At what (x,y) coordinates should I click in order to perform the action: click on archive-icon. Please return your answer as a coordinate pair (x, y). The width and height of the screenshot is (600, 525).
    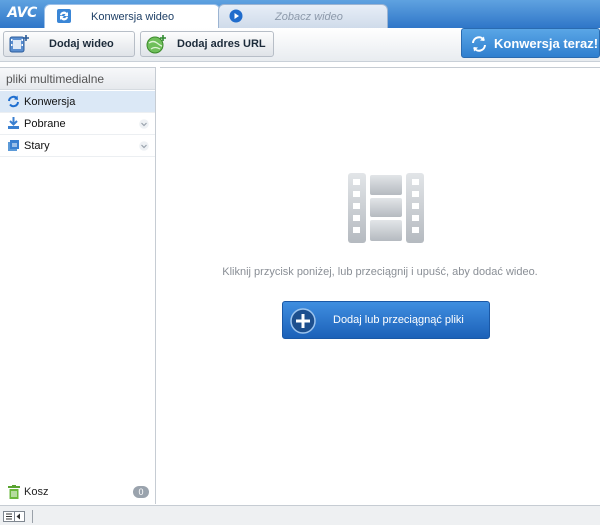
    Looking at the image, I should click on (13, 145).